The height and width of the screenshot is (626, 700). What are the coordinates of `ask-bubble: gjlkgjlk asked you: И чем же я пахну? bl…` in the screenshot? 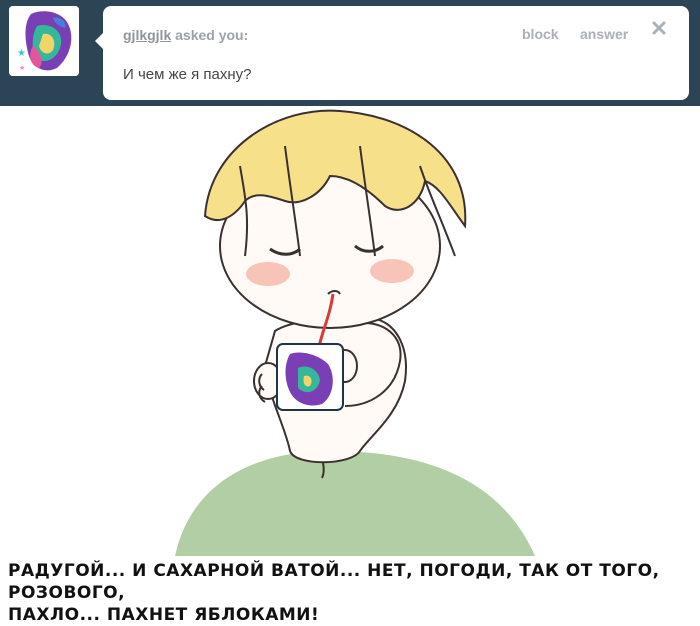 It's located at (396, 53).